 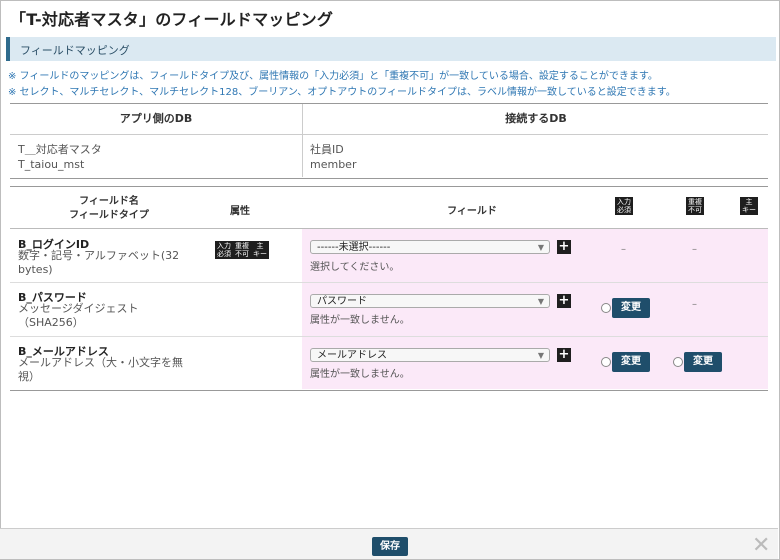 What do you see at coordinates (172, 19) in the screenshot?
I see `page-title: 「T-対応者マスタ」のフィールドマッピング` at bounding box center [172, 19].